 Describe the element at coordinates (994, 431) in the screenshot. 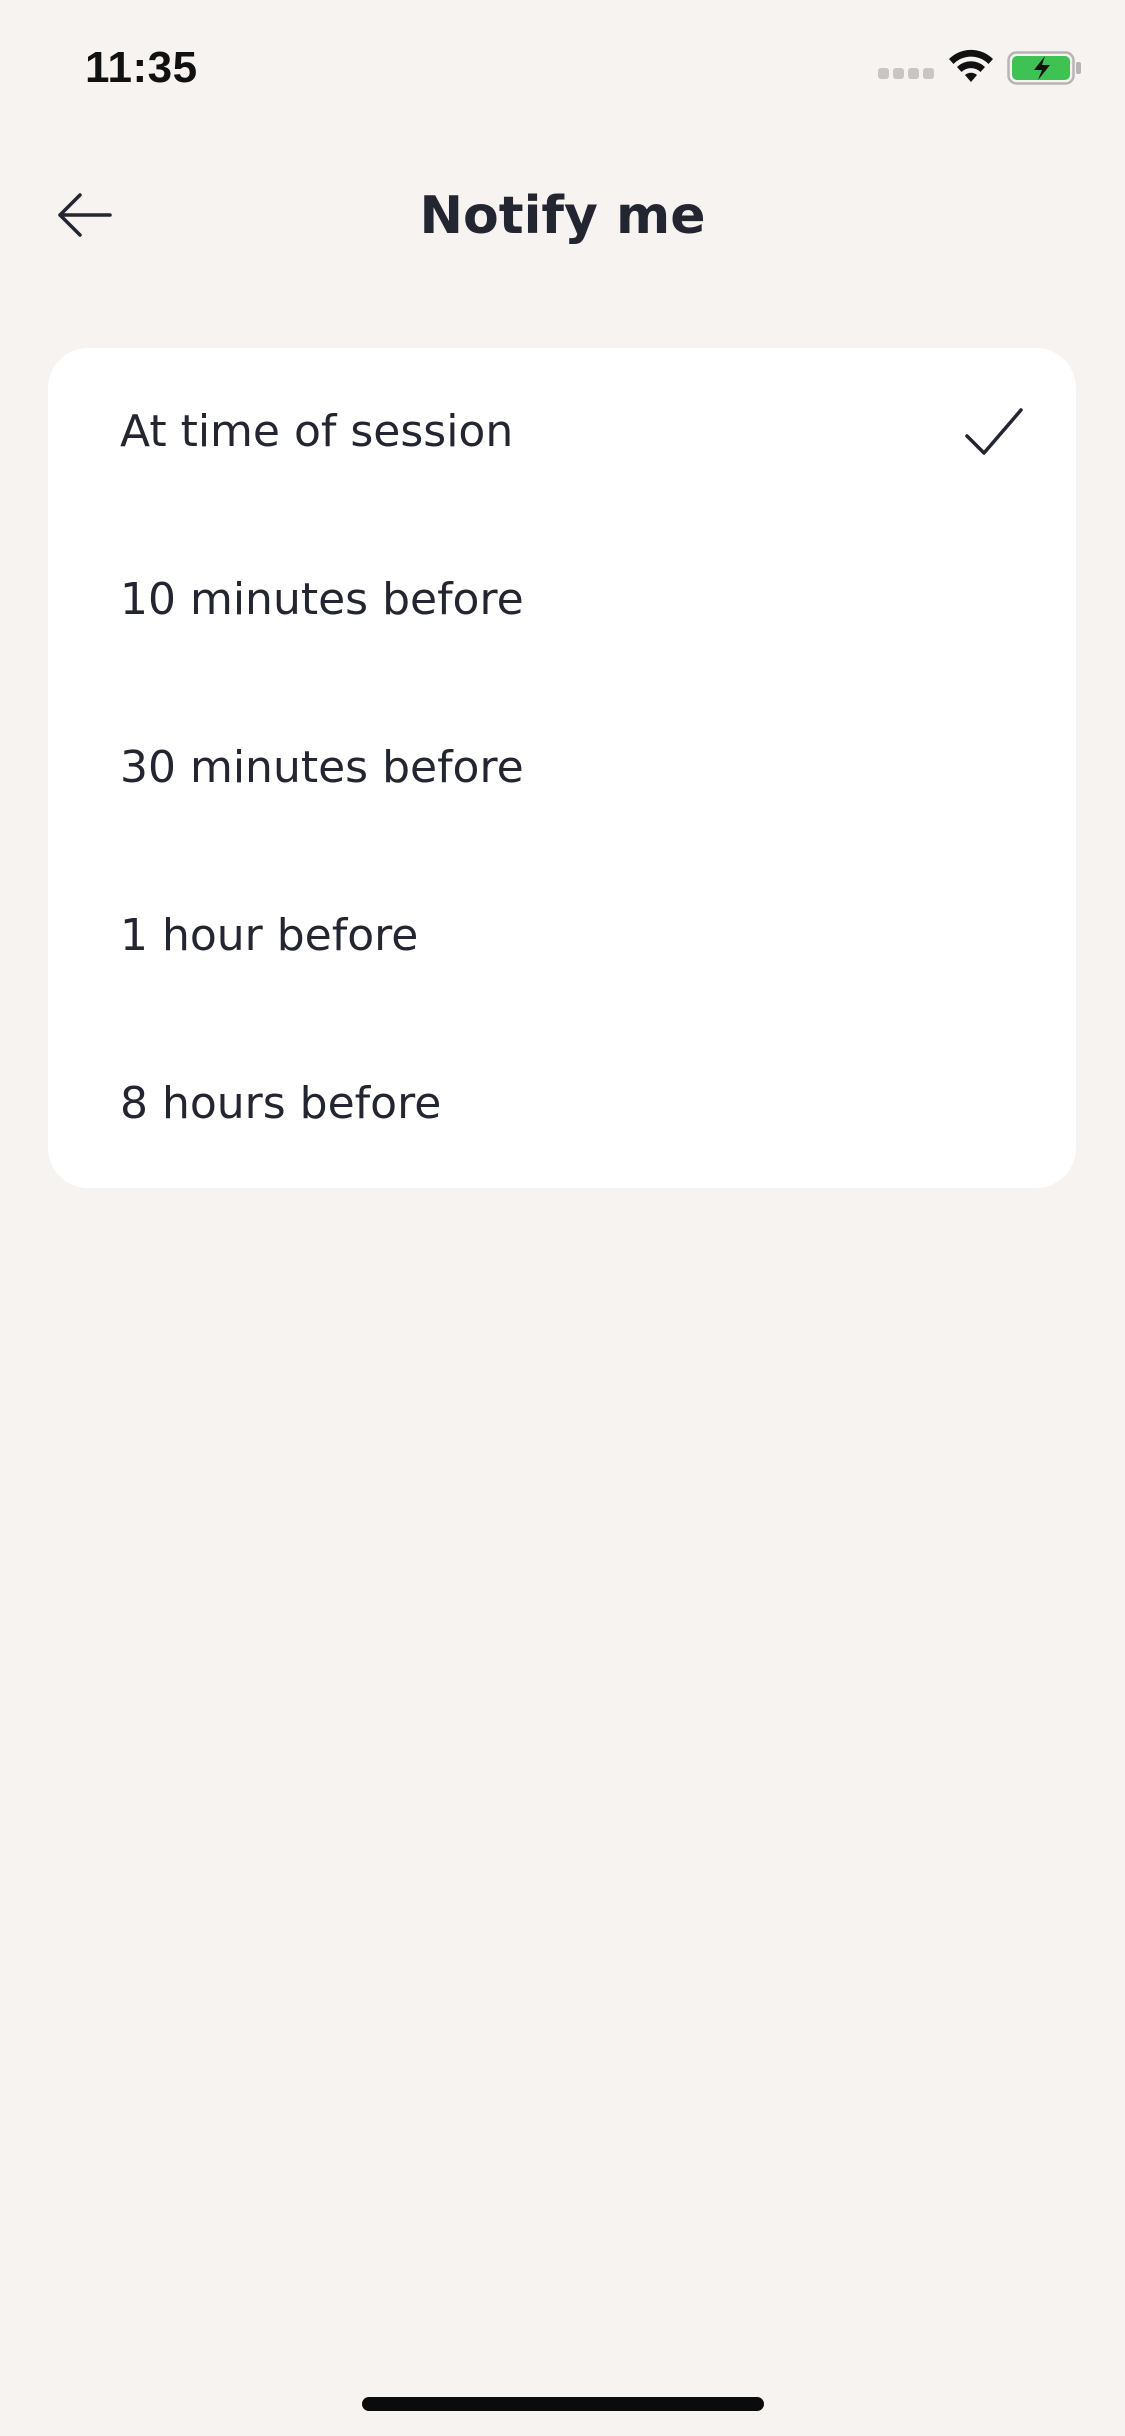

I see `checkmark-icon` at that location.